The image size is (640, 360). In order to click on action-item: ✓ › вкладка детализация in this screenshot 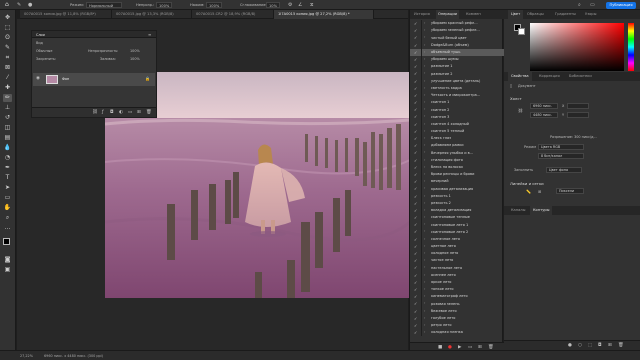, I will do `click(457, 210)`.